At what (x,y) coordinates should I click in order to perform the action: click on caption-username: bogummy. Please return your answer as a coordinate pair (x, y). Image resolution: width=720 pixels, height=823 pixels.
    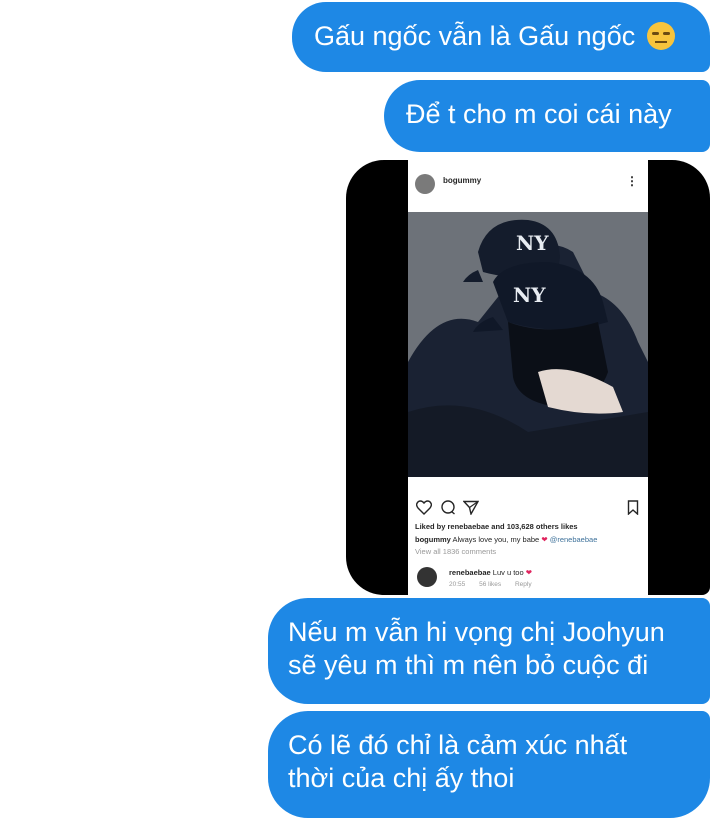
    Looking at the image, I should click on (433, 539).